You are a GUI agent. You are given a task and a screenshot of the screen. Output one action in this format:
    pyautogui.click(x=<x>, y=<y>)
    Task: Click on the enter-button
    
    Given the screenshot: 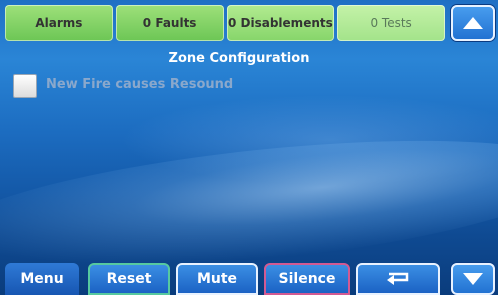 What is the action you would take?
    pyautogui.click(x=398, y=279)
    